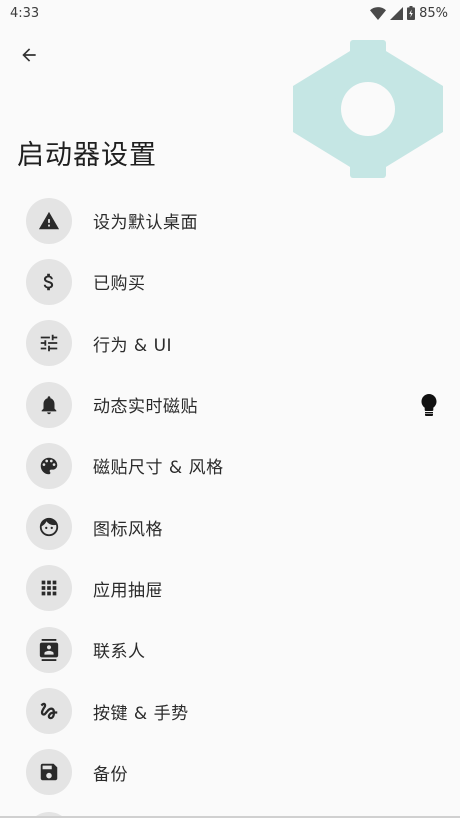 This screenshot has width=460, height=818. Describe the element at coordinates (230, 220) in the screenshot. I see `menu-item-set-default-launcher: 设为默认桌面` at that location.